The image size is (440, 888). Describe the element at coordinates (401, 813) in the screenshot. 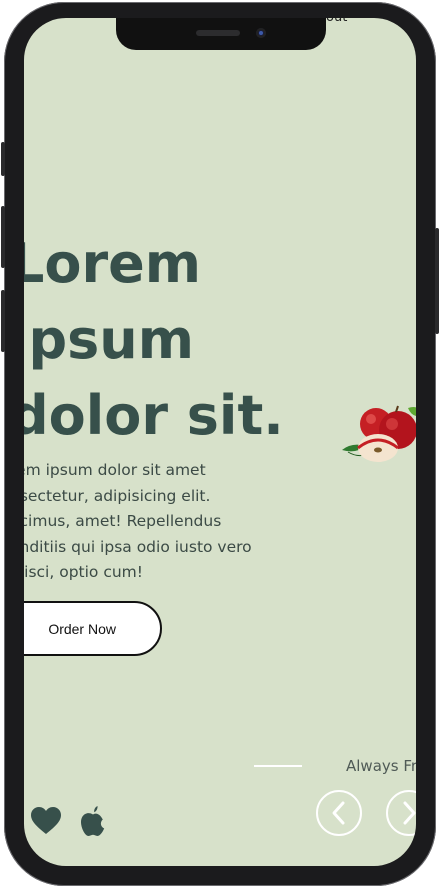

I see `slider-next-button` at that location.